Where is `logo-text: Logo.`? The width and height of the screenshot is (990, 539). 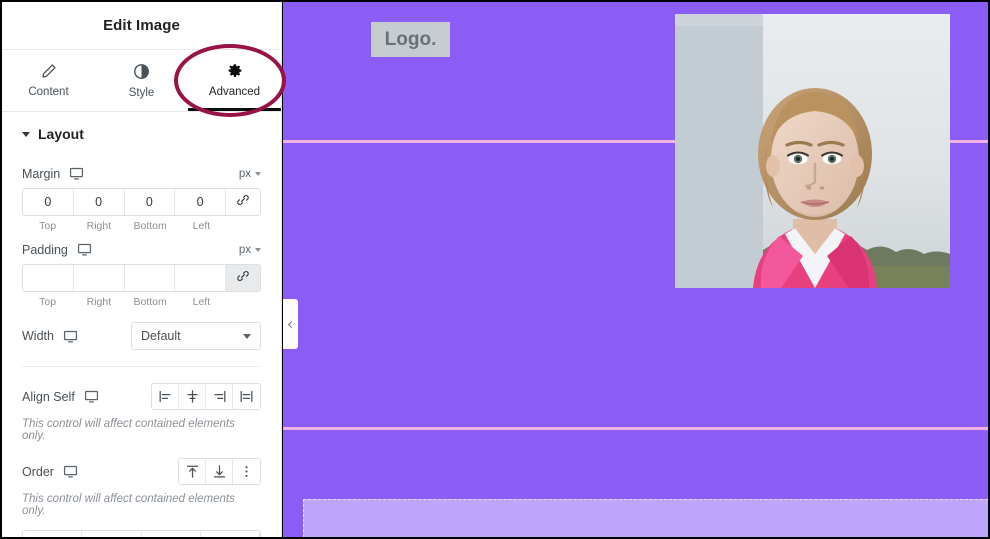 logo-text: Logo. is located at coordinates (410, 39).